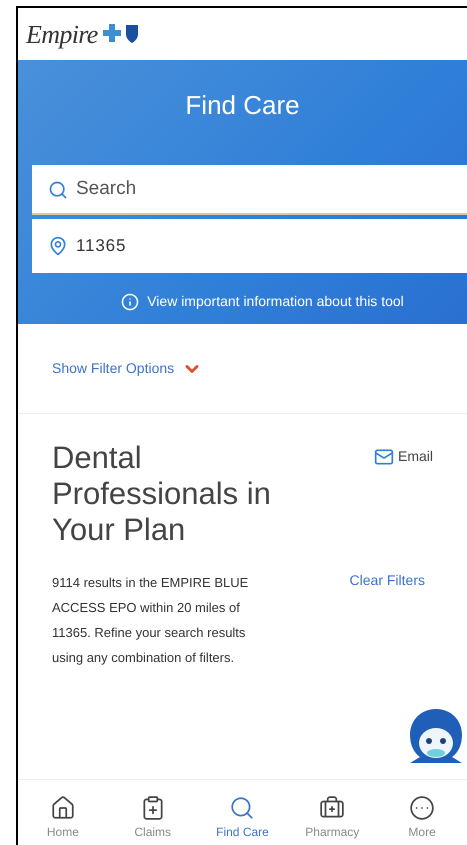  Describe the element at coordinates (153, 810) in the screenshot. I see `nav-tab: Claims` at that location.